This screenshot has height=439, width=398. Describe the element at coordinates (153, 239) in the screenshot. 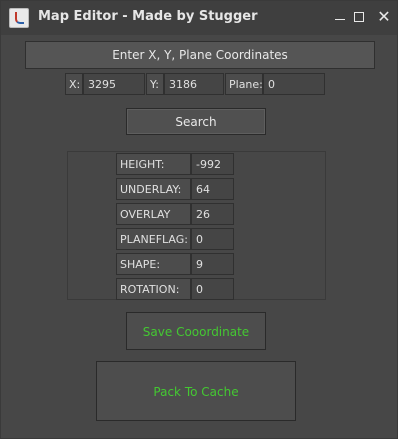

I see `planeflag-label: PLANEFLAG:` at that location.